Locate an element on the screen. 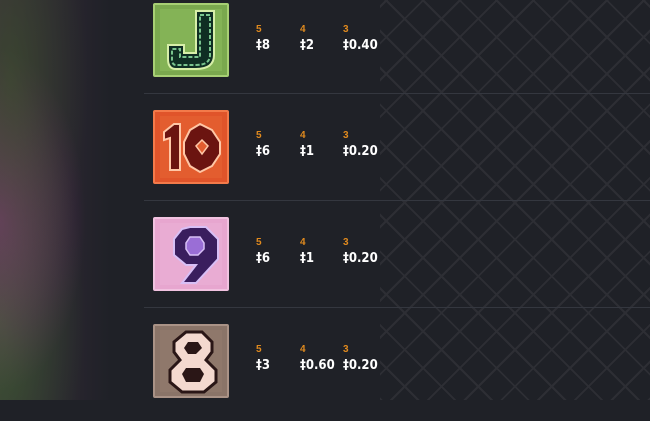 This screenshot has width=650, height=421. symbol-10-icon is located at coordinates (191, 147).